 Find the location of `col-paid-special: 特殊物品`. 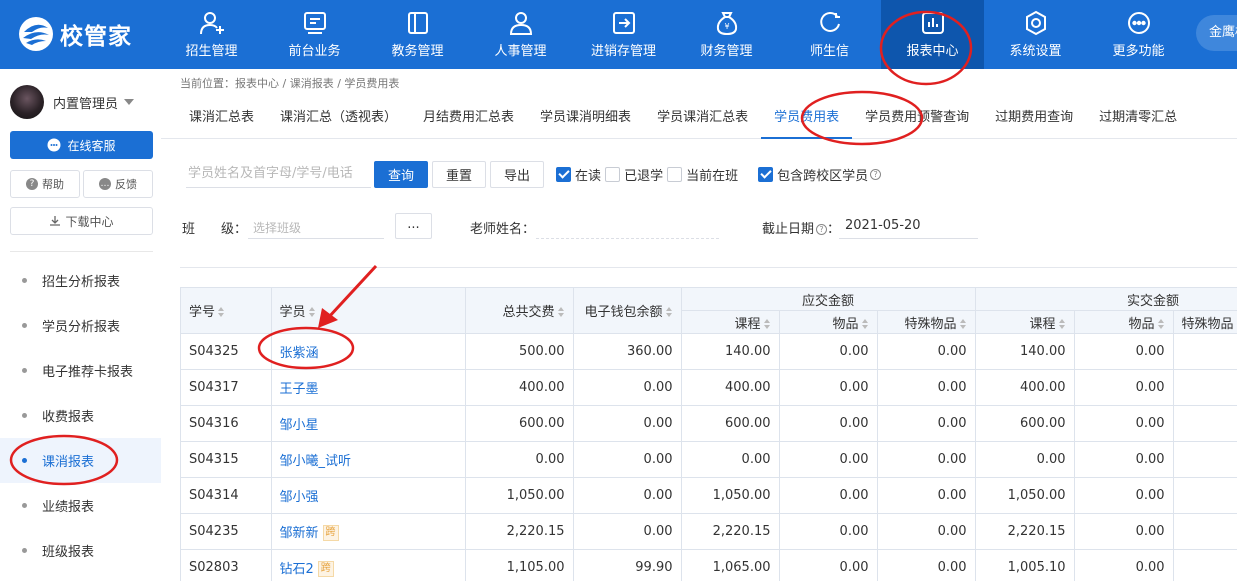

col-paid-special: 特殊物品 is located at coordinates (1205, 322).